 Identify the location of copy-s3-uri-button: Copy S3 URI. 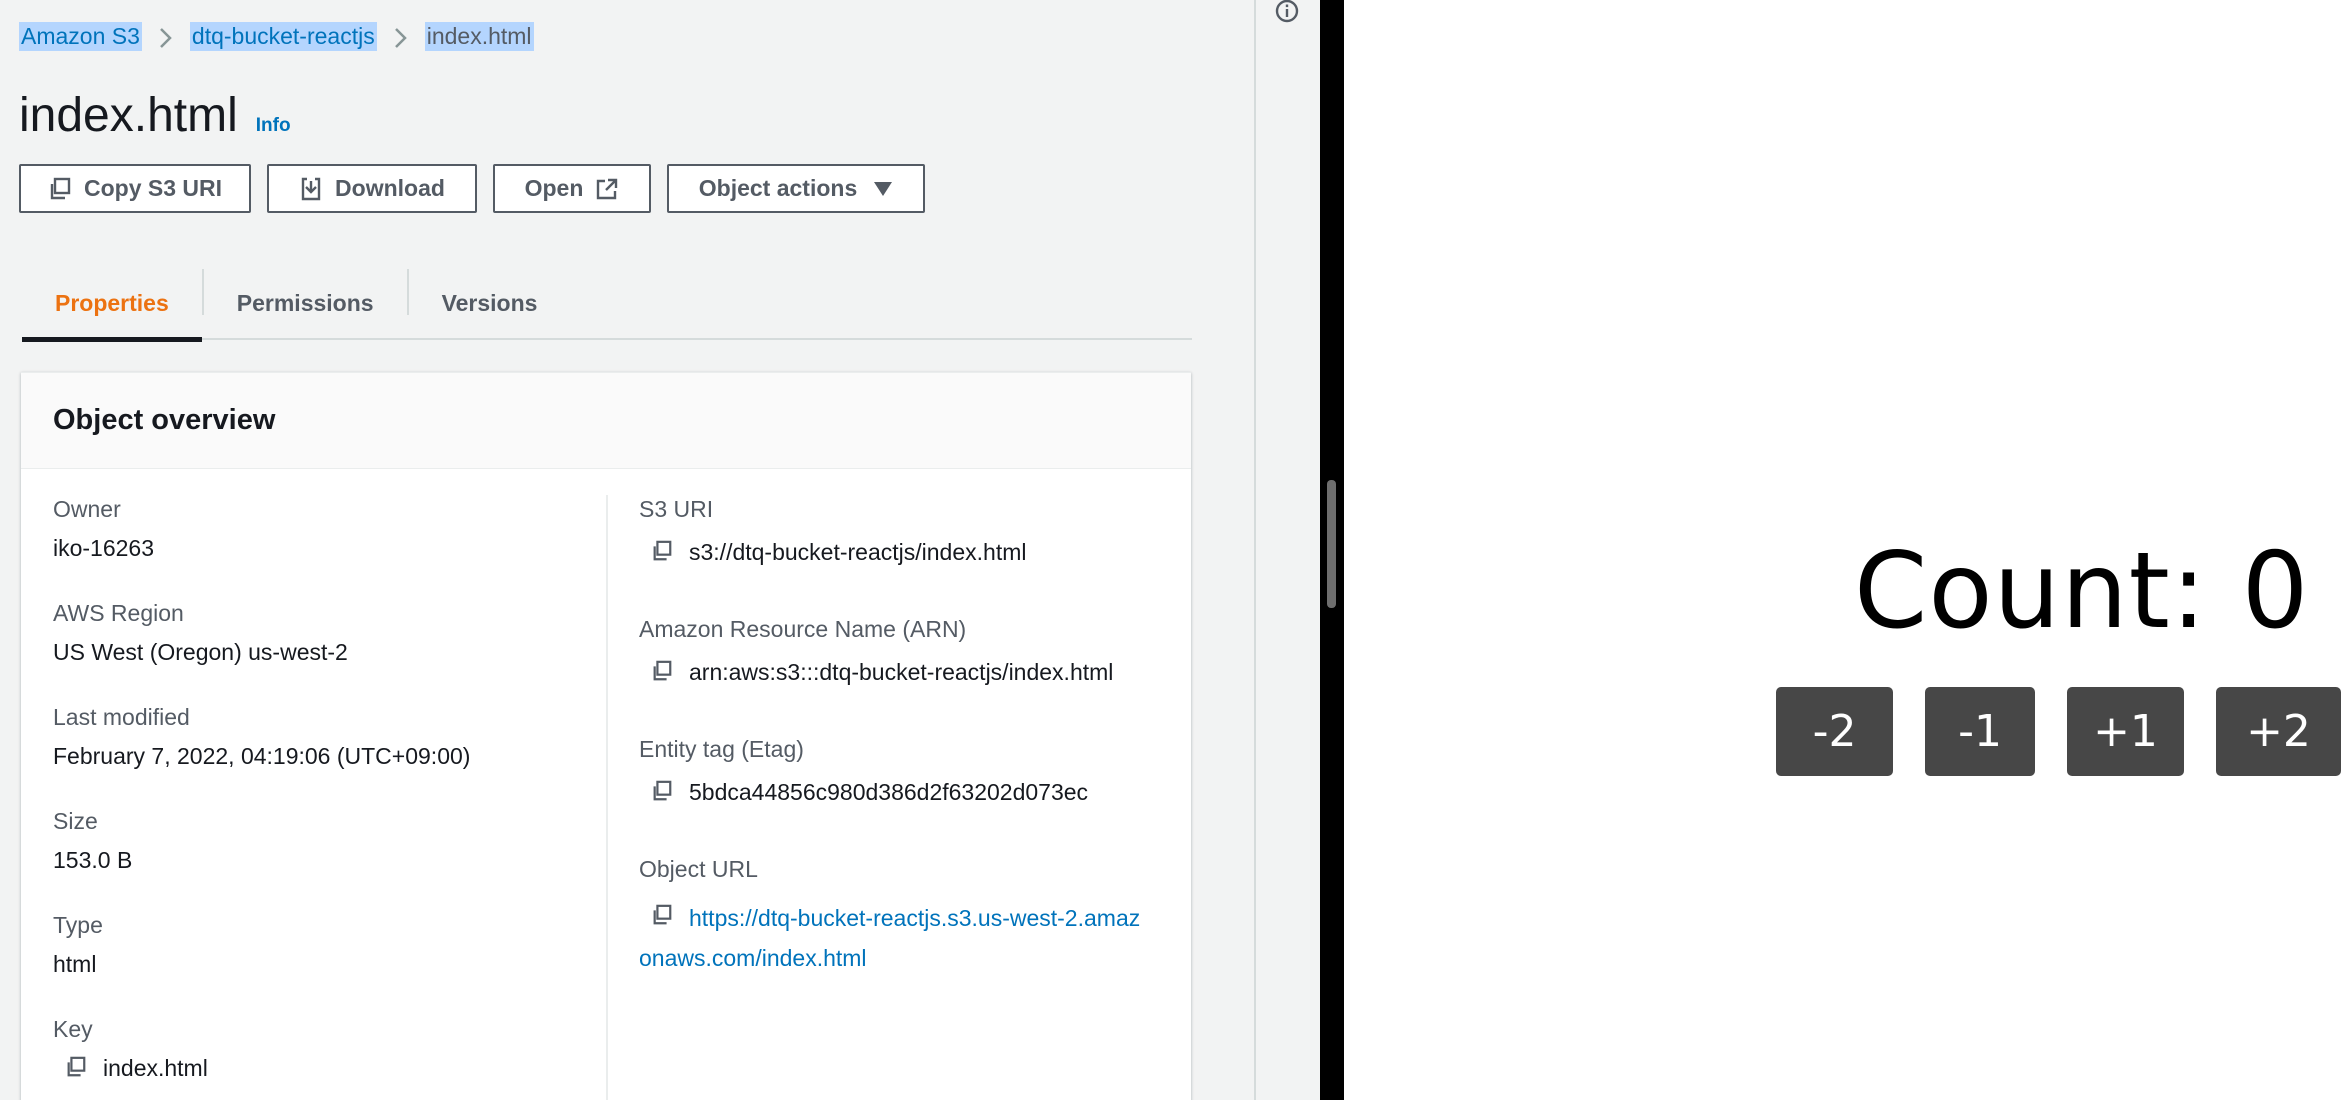
(135, 188).